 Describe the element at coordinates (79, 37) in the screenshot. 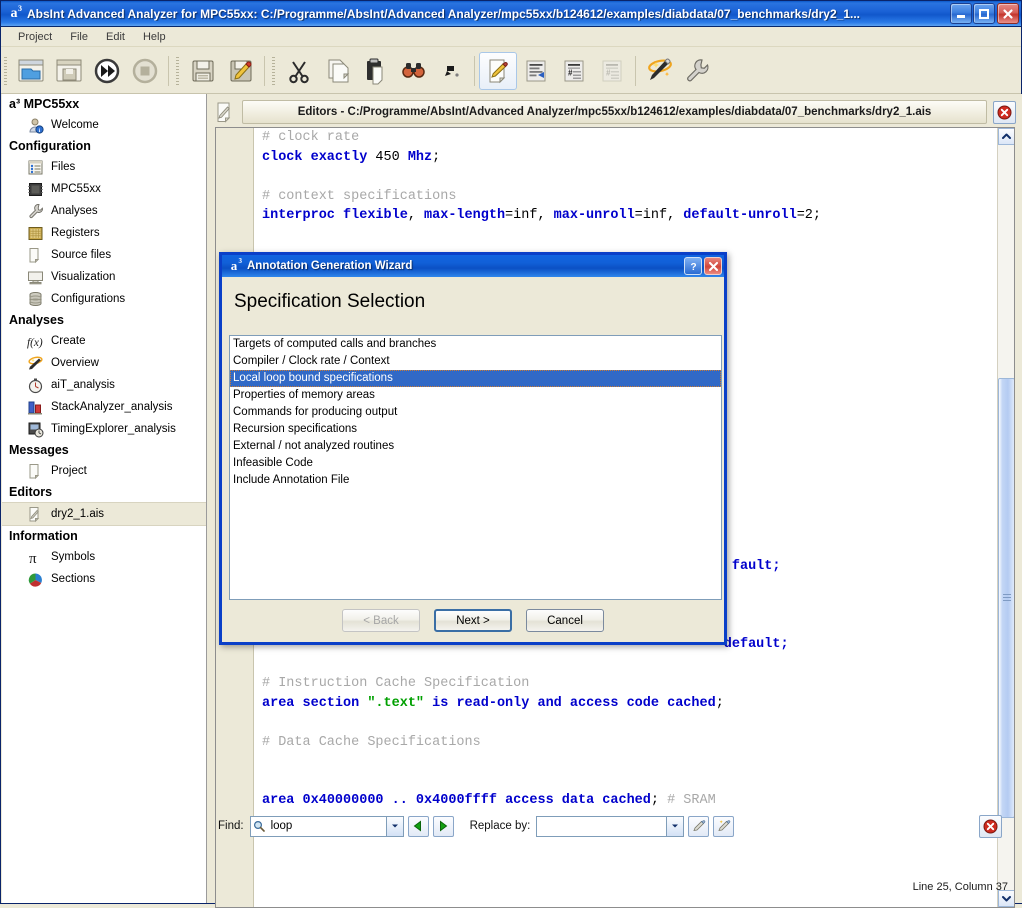

I see `menu-item-file: File` at that location.